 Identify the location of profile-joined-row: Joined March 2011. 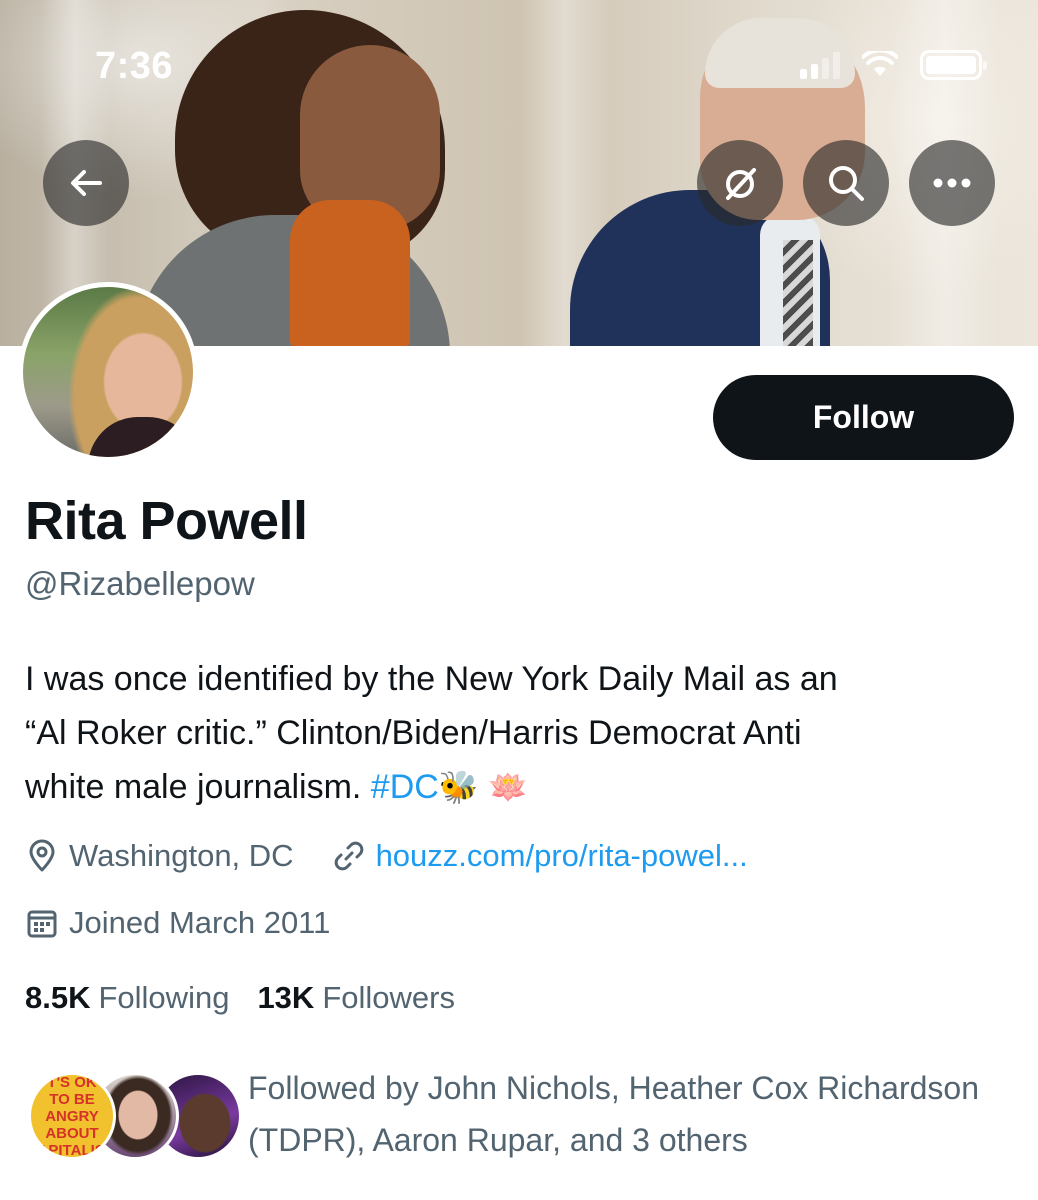
(177, 923).